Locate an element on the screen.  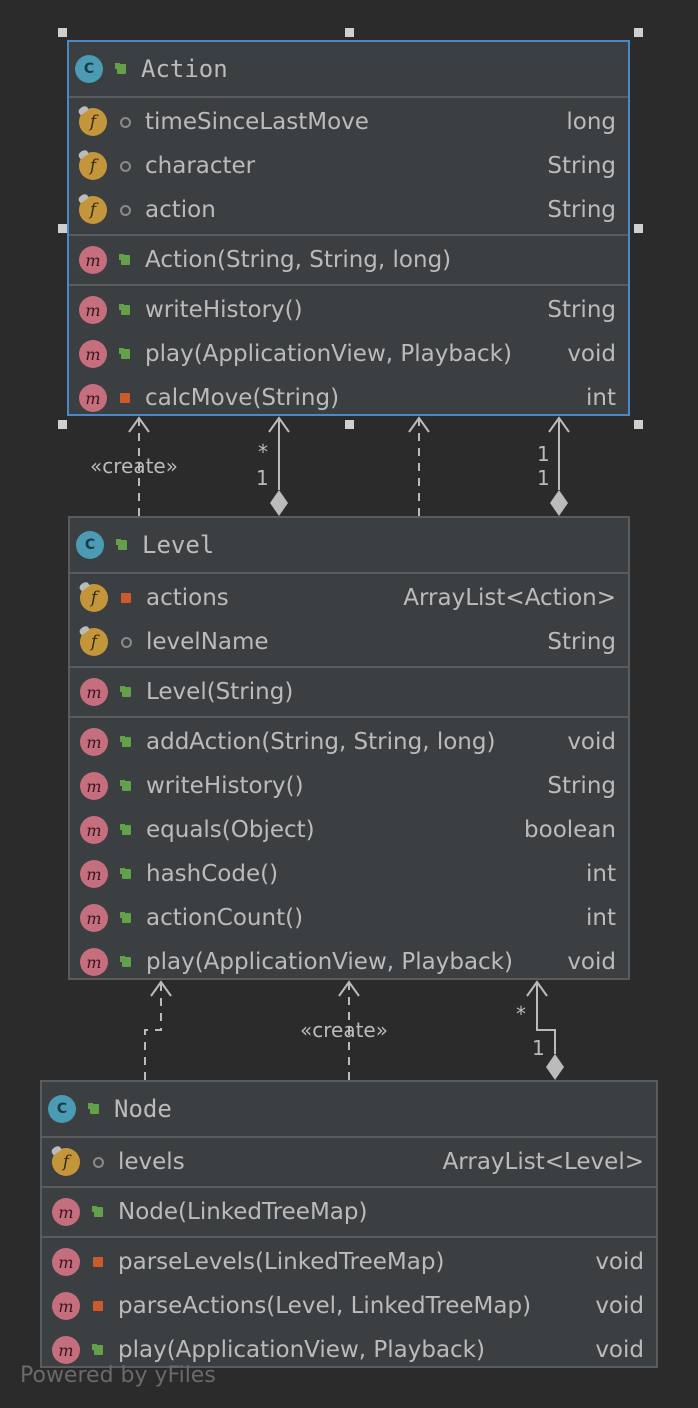
field-row: f levels ArrayList<Level> is located at coordinates (349, 1162).